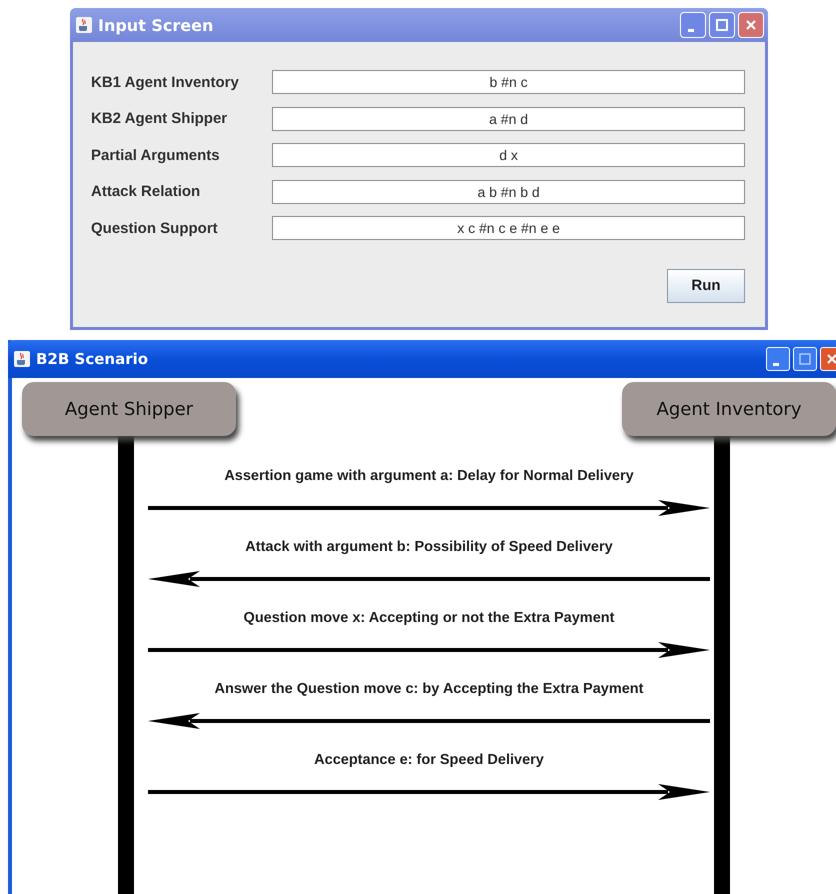 The height and width of the screenshot is (894, 836). I want to click on close-button, so click(751, 25).